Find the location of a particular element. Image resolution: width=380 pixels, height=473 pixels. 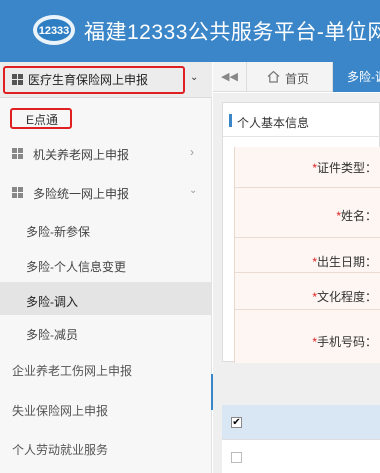

home-icon is located at coordinates (273, 76).